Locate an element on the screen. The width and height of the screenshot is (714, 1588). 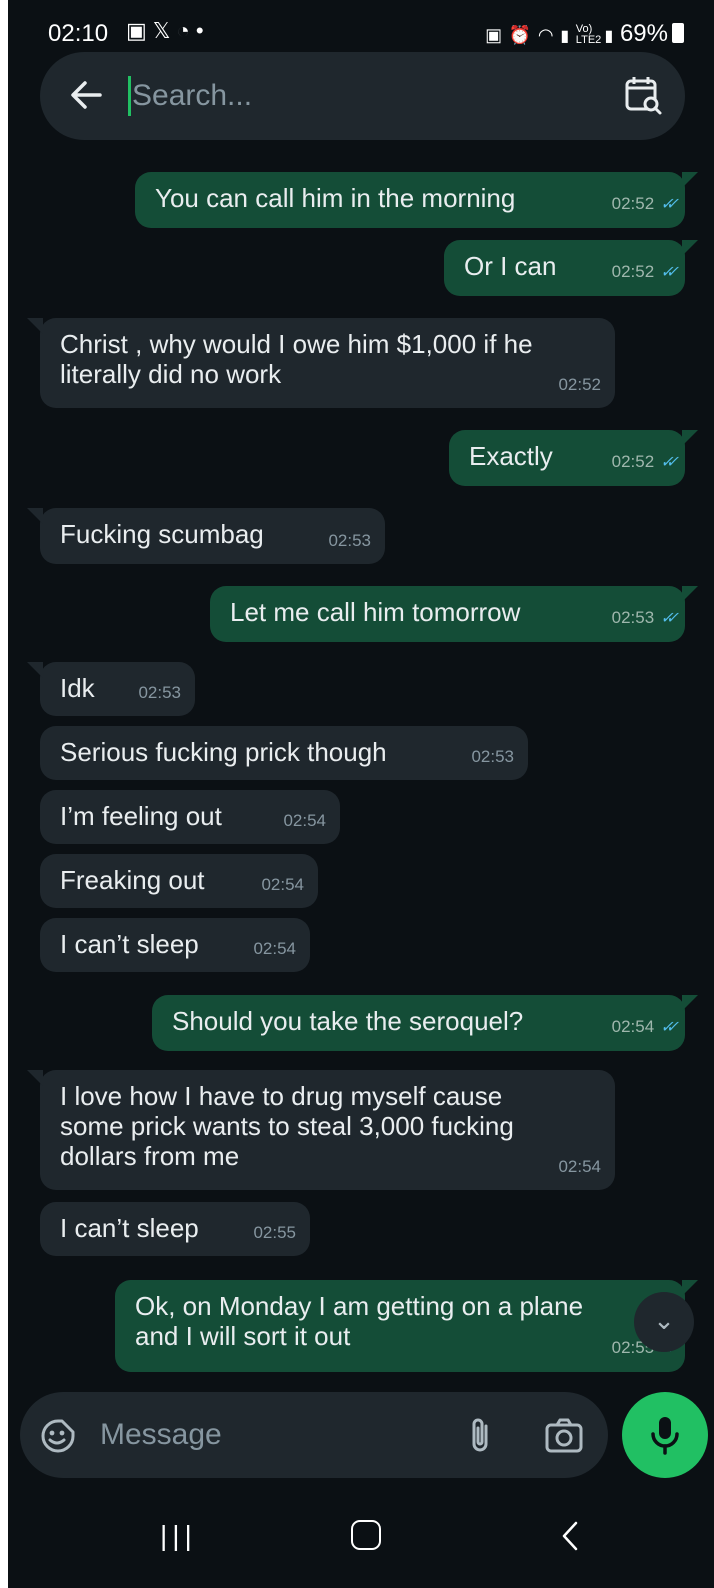
message-bubble-incoming: Idk 02:53 is located at coordinates (111, 689).